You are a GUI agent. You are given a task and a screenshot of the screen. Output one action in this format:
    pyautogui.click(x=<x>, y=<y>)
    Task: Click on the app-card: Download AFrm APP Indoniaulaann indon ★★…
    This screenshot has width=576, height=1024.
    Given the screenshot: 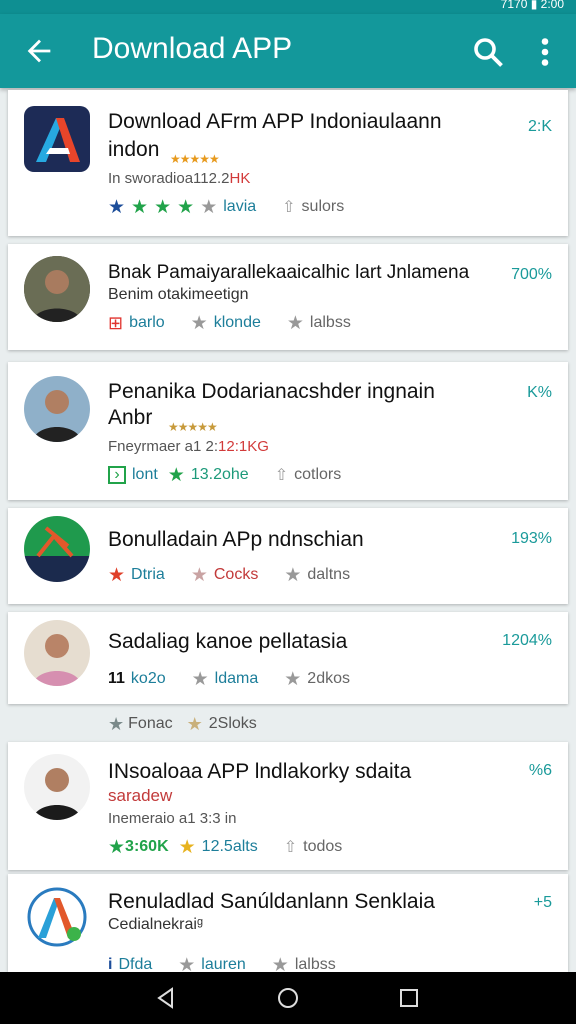 What is the action you would take?
    pyautogui.click(x=288, y=163)
    